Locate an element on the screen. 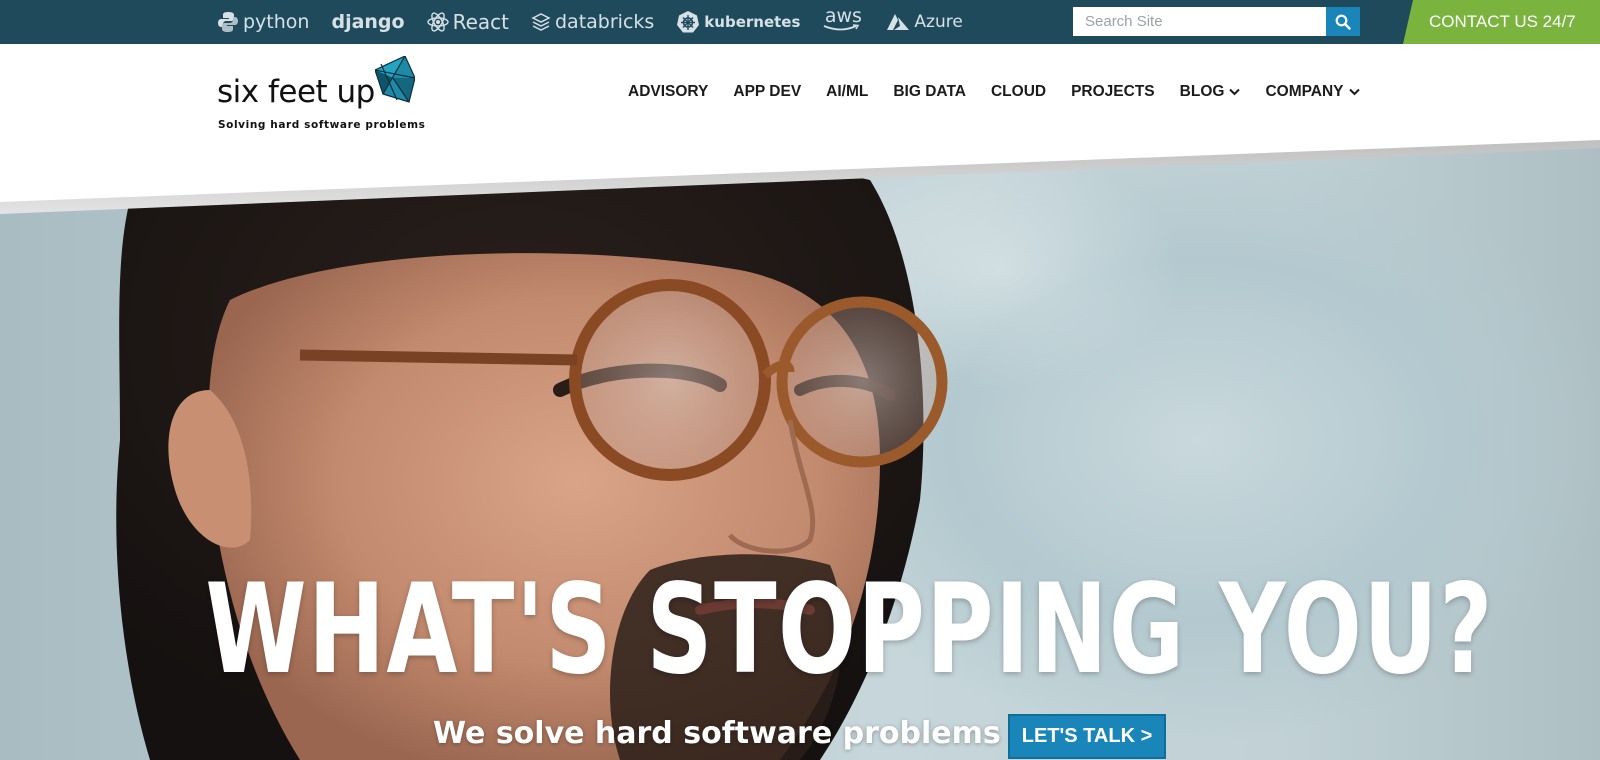  nav-advisory: ADVISORY is located at coordinates (668, 92).